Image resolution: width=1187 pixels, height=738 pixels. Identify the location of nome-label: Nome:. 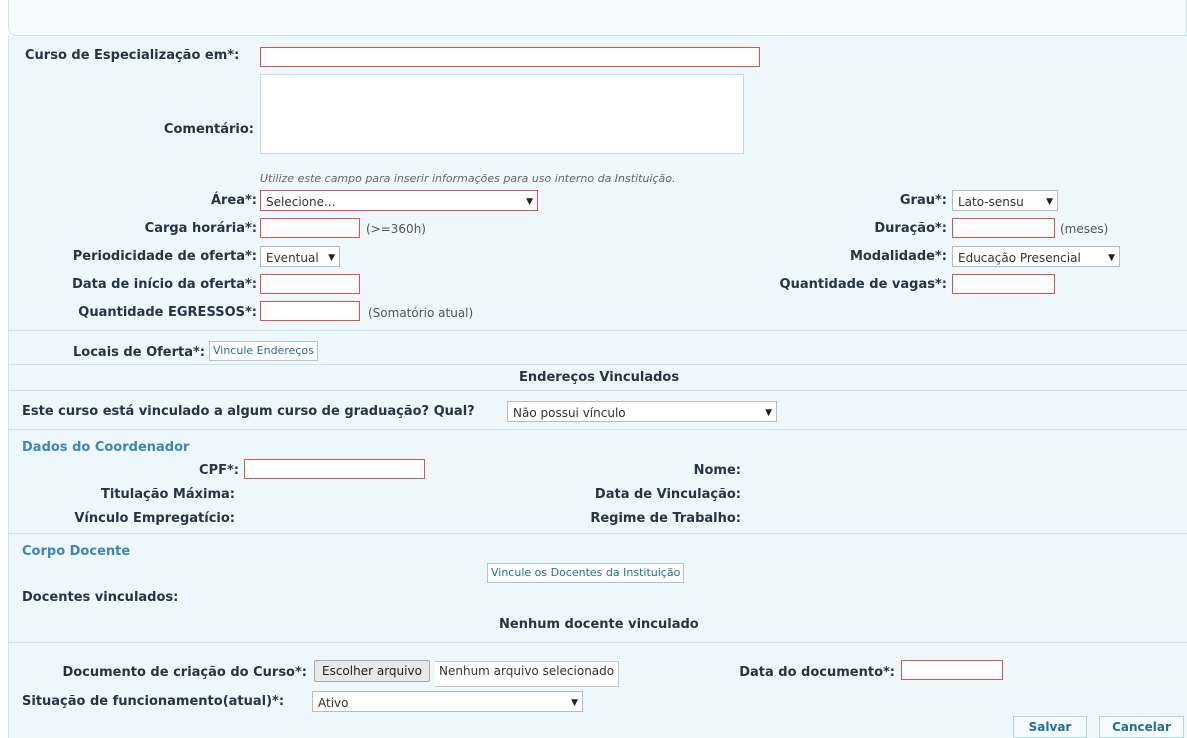
(717, 470).